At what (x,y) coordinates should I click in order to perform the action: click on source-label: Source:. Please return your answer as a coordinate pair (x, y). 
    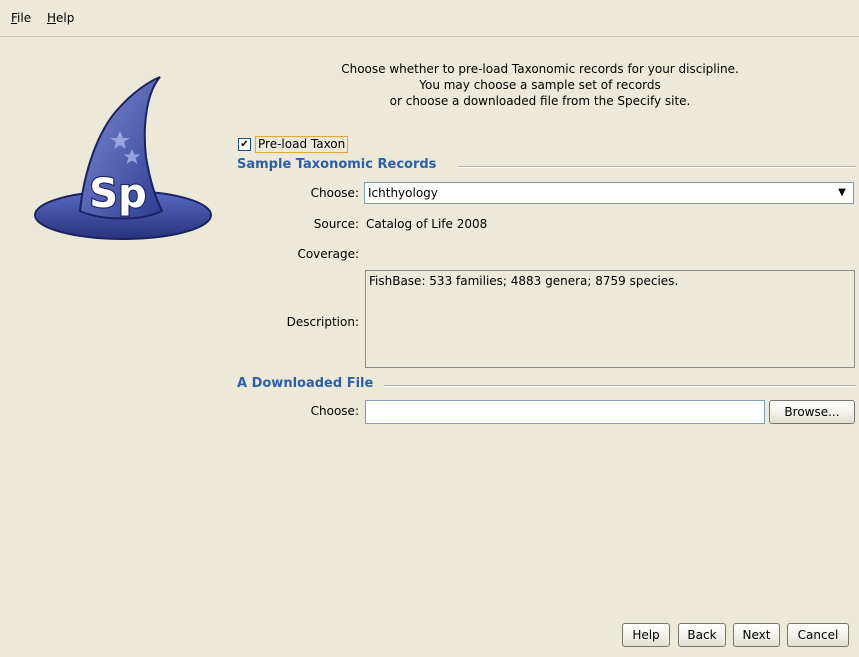
    Looking at the image, I should click on (336, 224).